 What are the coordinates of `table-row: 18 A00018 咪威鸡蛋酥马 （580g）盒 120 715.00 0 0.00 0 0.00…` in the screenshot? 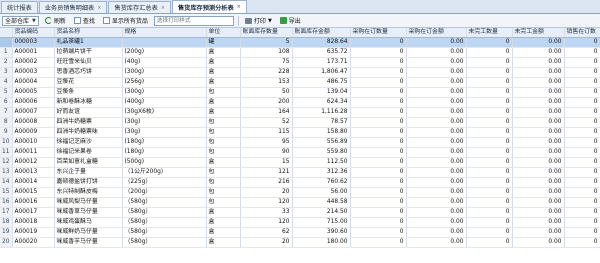 It's located at (300, 223).